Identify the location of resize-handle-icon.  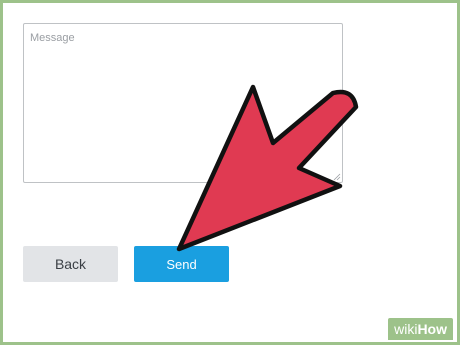
(337, 177).